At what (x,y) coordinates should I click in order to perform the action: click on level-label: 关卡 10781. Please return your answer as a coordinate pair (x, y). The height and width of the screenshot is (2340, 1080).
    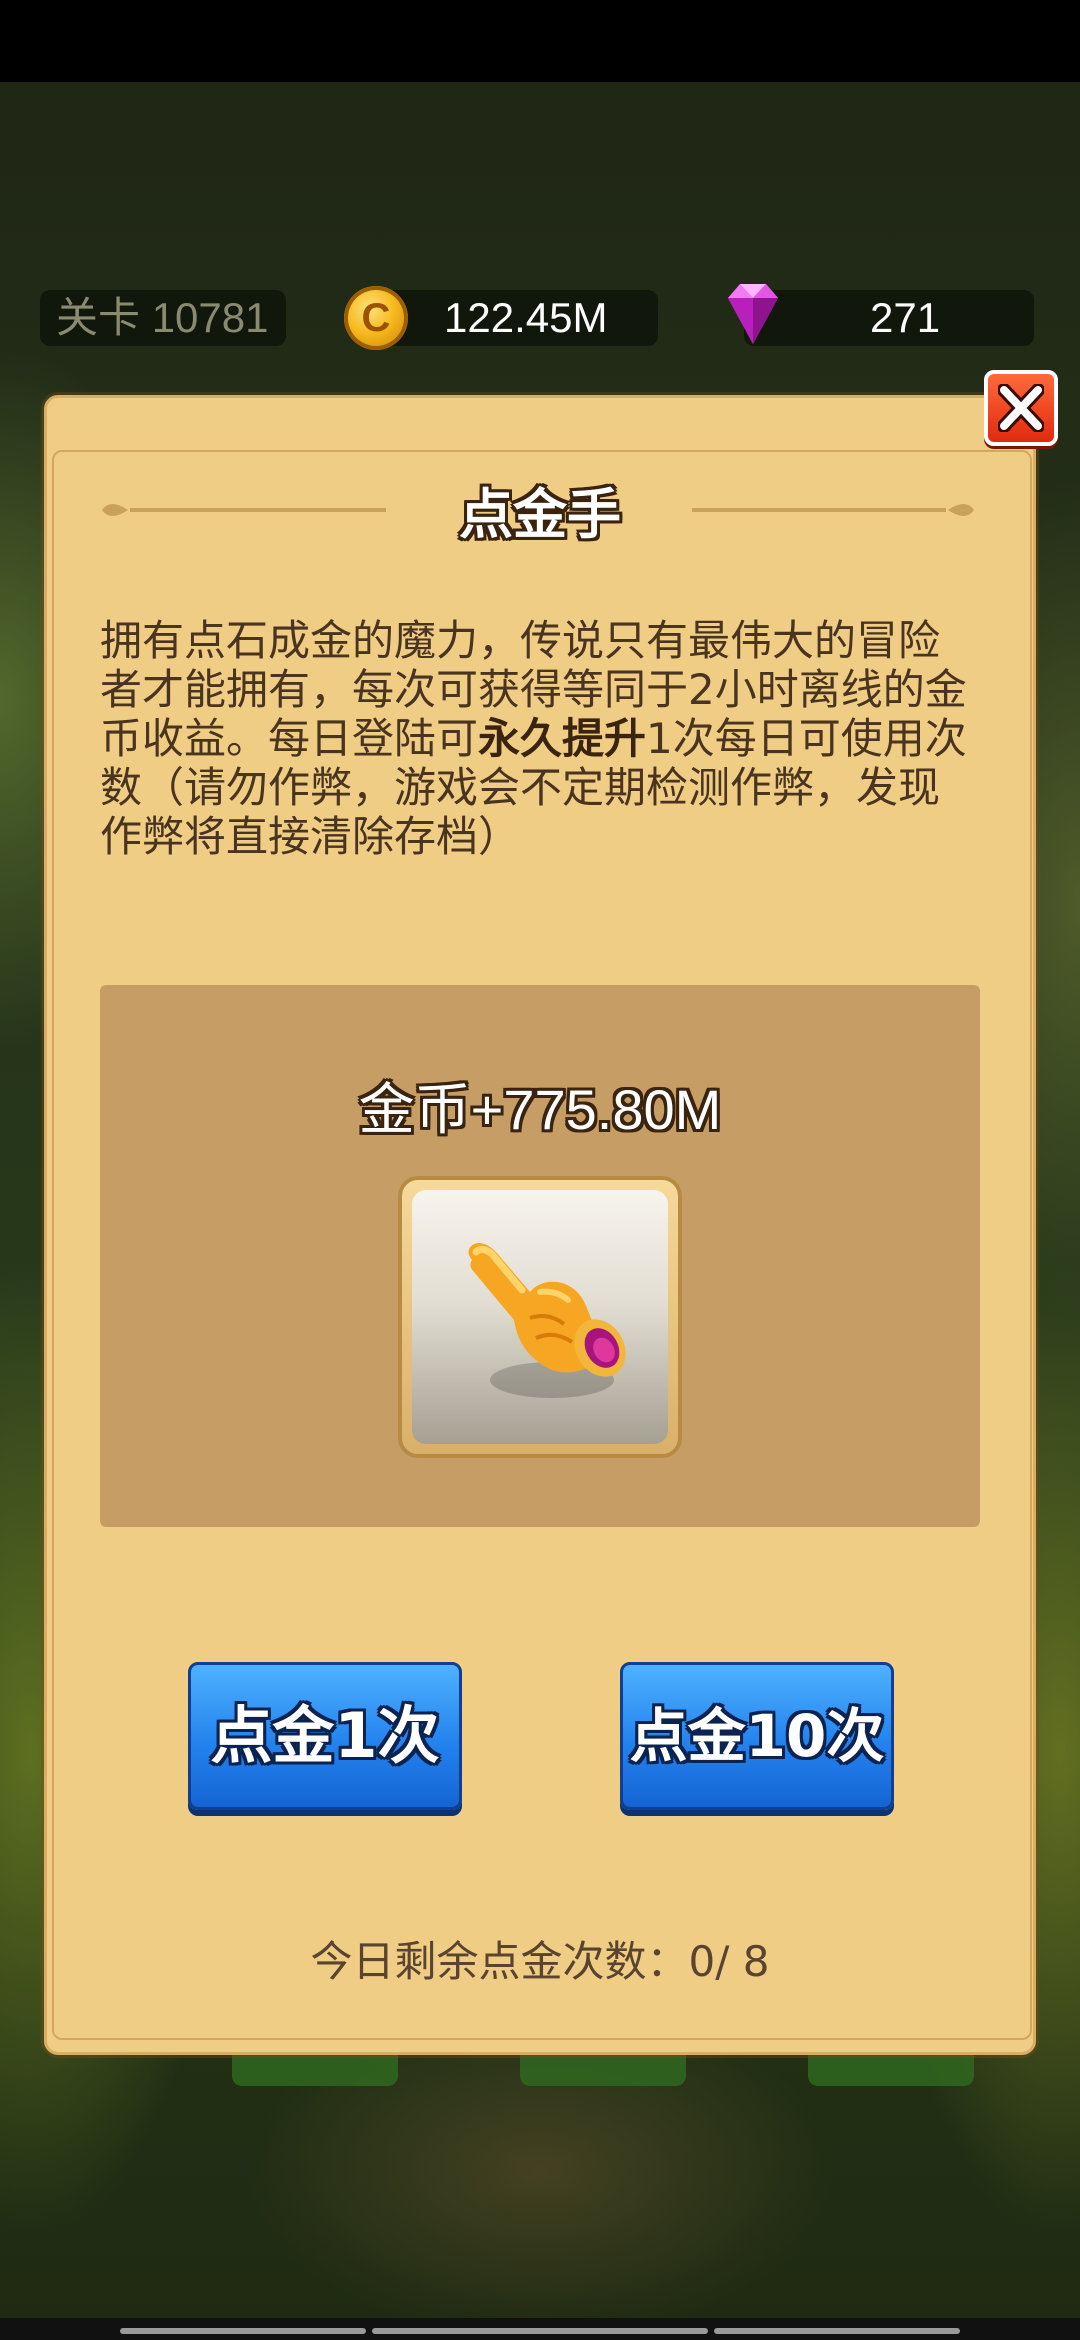
    Looking at the image, I should click on (162, 317).